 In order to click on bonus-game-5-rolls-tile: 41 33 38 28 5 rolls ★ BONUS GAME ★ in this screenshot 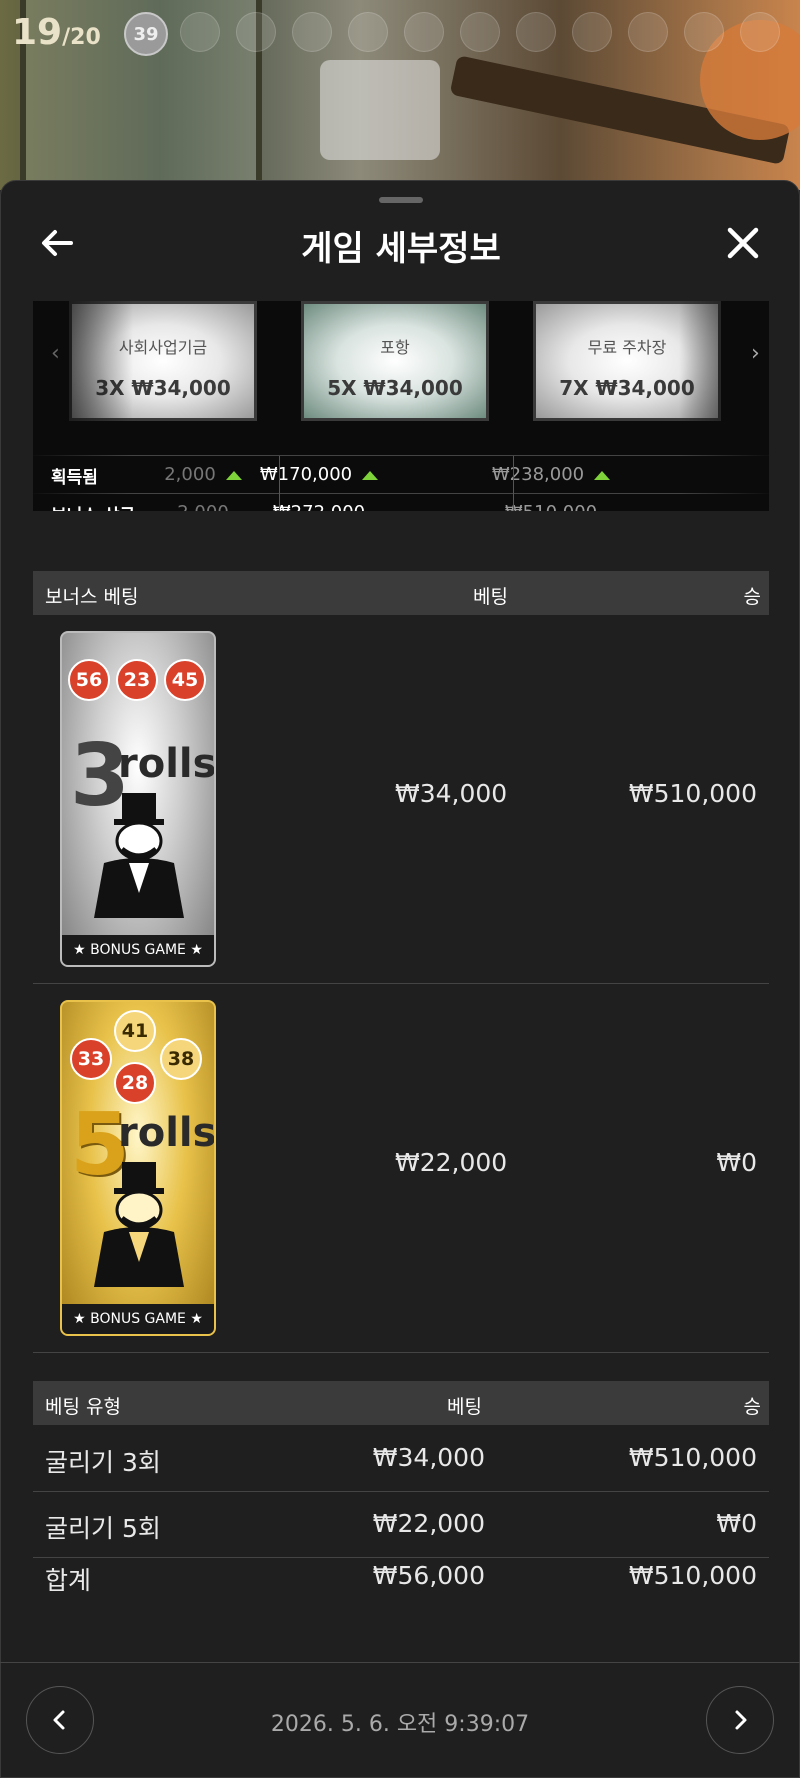, I will do `click(138, 1168)`.